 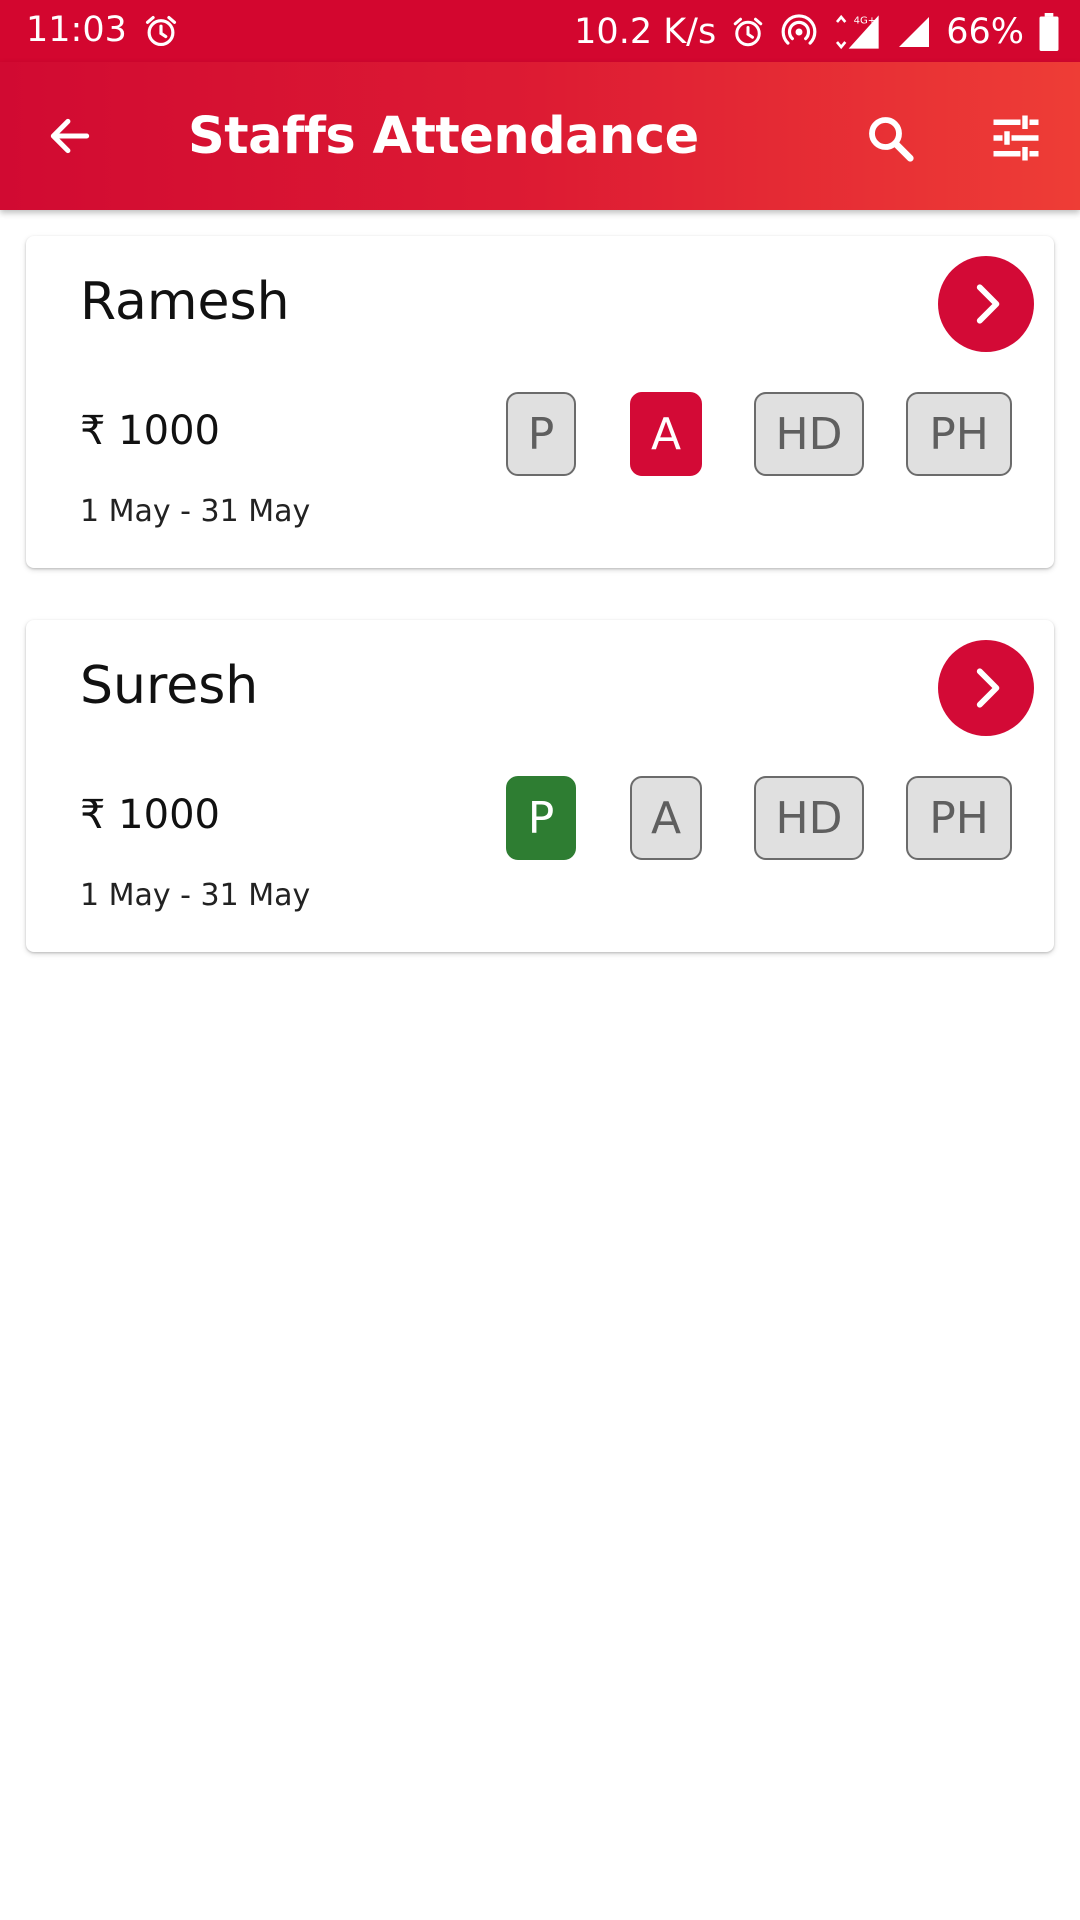 I want to click on network-type: 4G+, so click(x=865, y=21).